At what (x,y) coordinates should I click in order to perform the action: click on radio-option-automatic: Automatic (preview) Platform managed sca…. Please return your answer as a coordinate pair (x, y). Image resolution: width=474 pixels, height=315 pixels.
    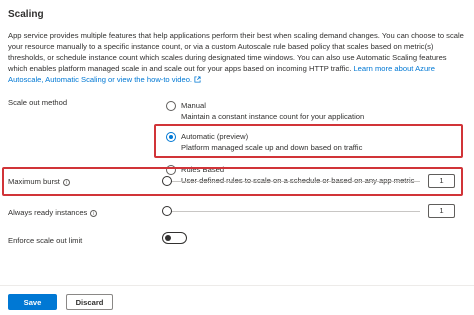
    Looking at the image, I should click on (264, 142).